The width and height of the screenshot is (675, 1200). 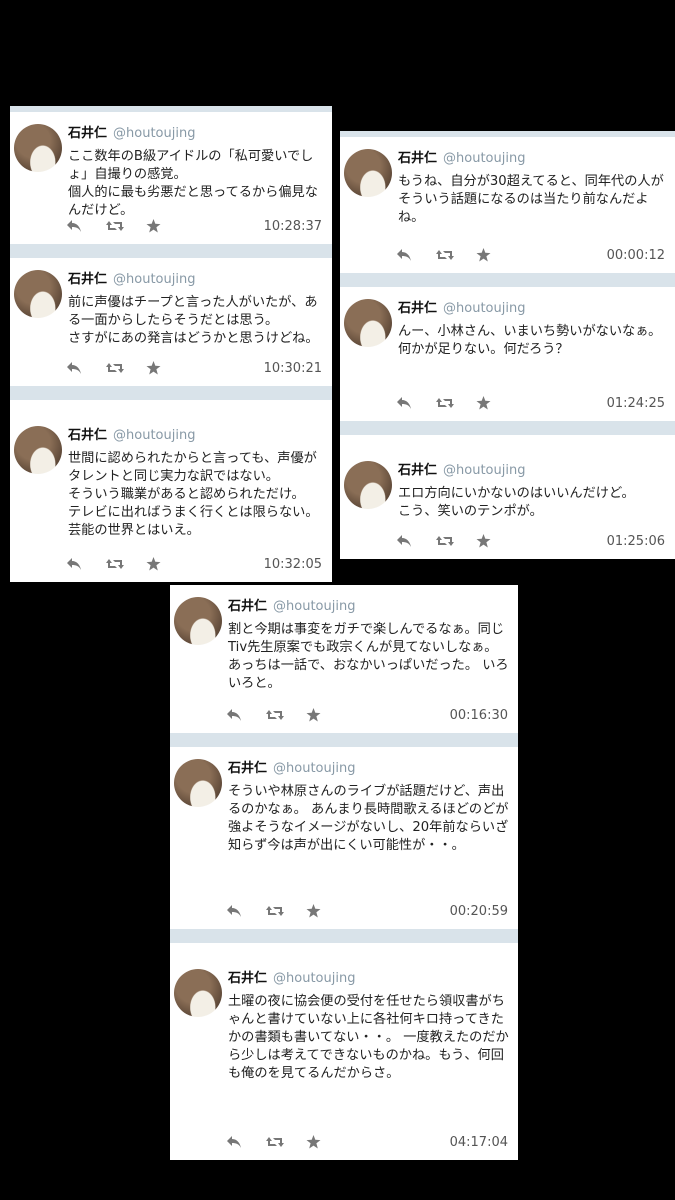 What do you see at coordinates (530, 541) in the screenshot?
I see `tweet-actions: 01:25:06` at bounding box center [530, 541].